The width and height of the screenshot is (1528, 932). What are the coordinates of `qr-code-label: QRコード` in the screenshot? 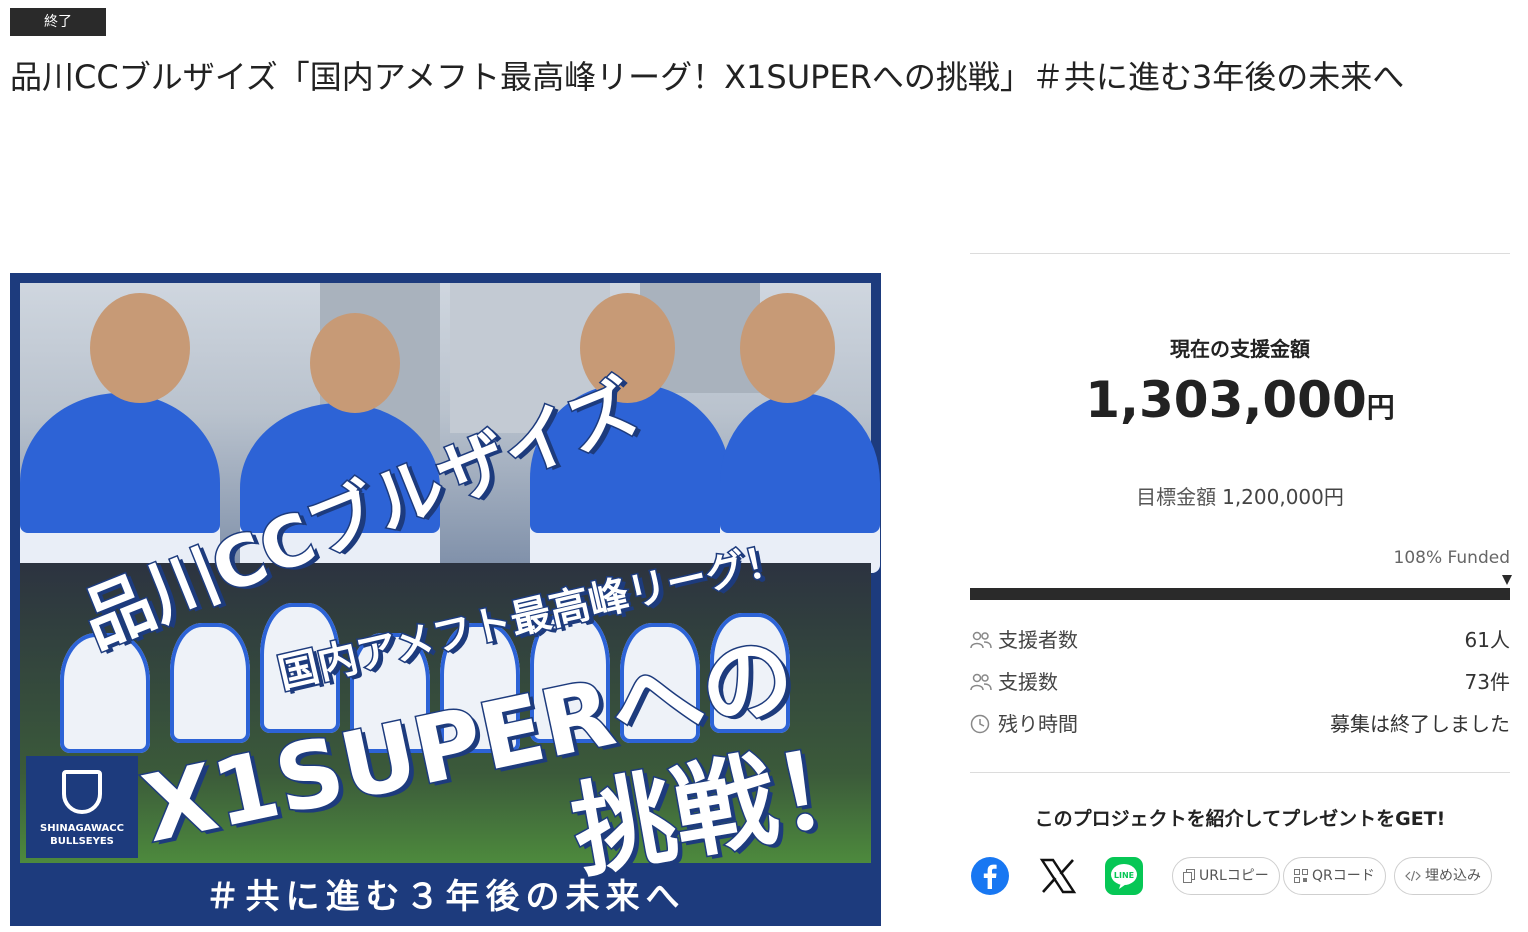 It's located at (1343, 876).